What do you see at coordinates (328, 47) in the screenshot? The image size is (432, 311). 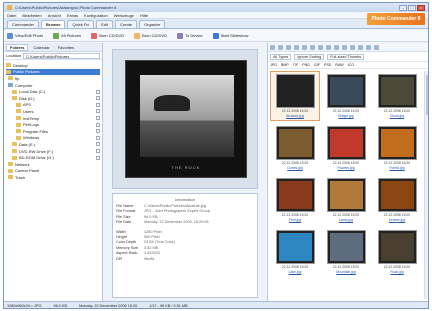 I see `delete-icon` at bounding box center [328, 47].